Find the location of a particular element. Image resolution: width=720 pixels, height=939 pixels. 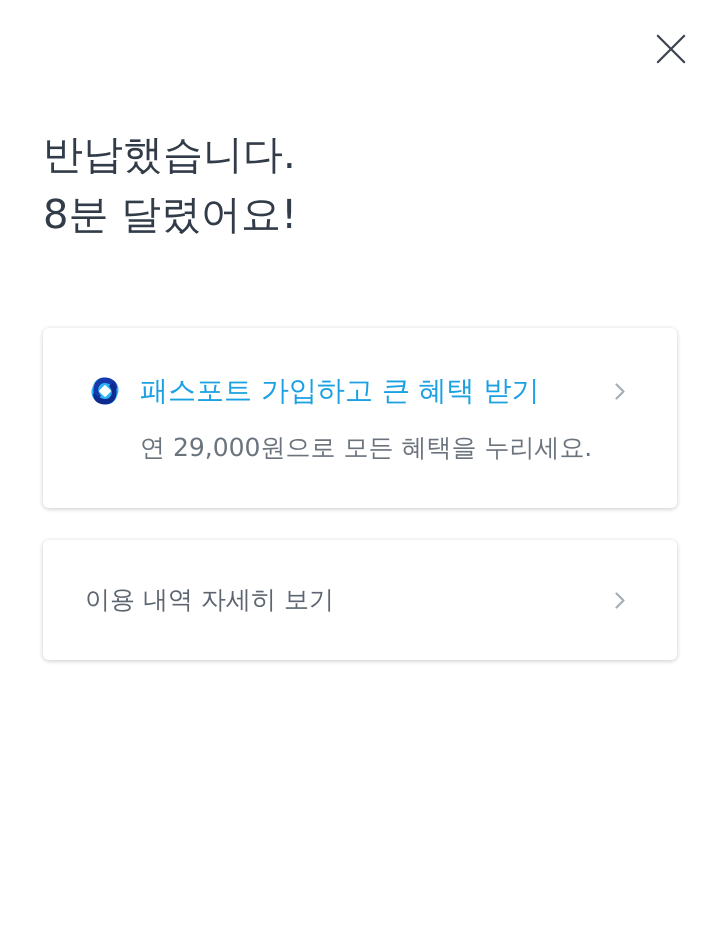

close-icon is located at coordinates (671, 49).